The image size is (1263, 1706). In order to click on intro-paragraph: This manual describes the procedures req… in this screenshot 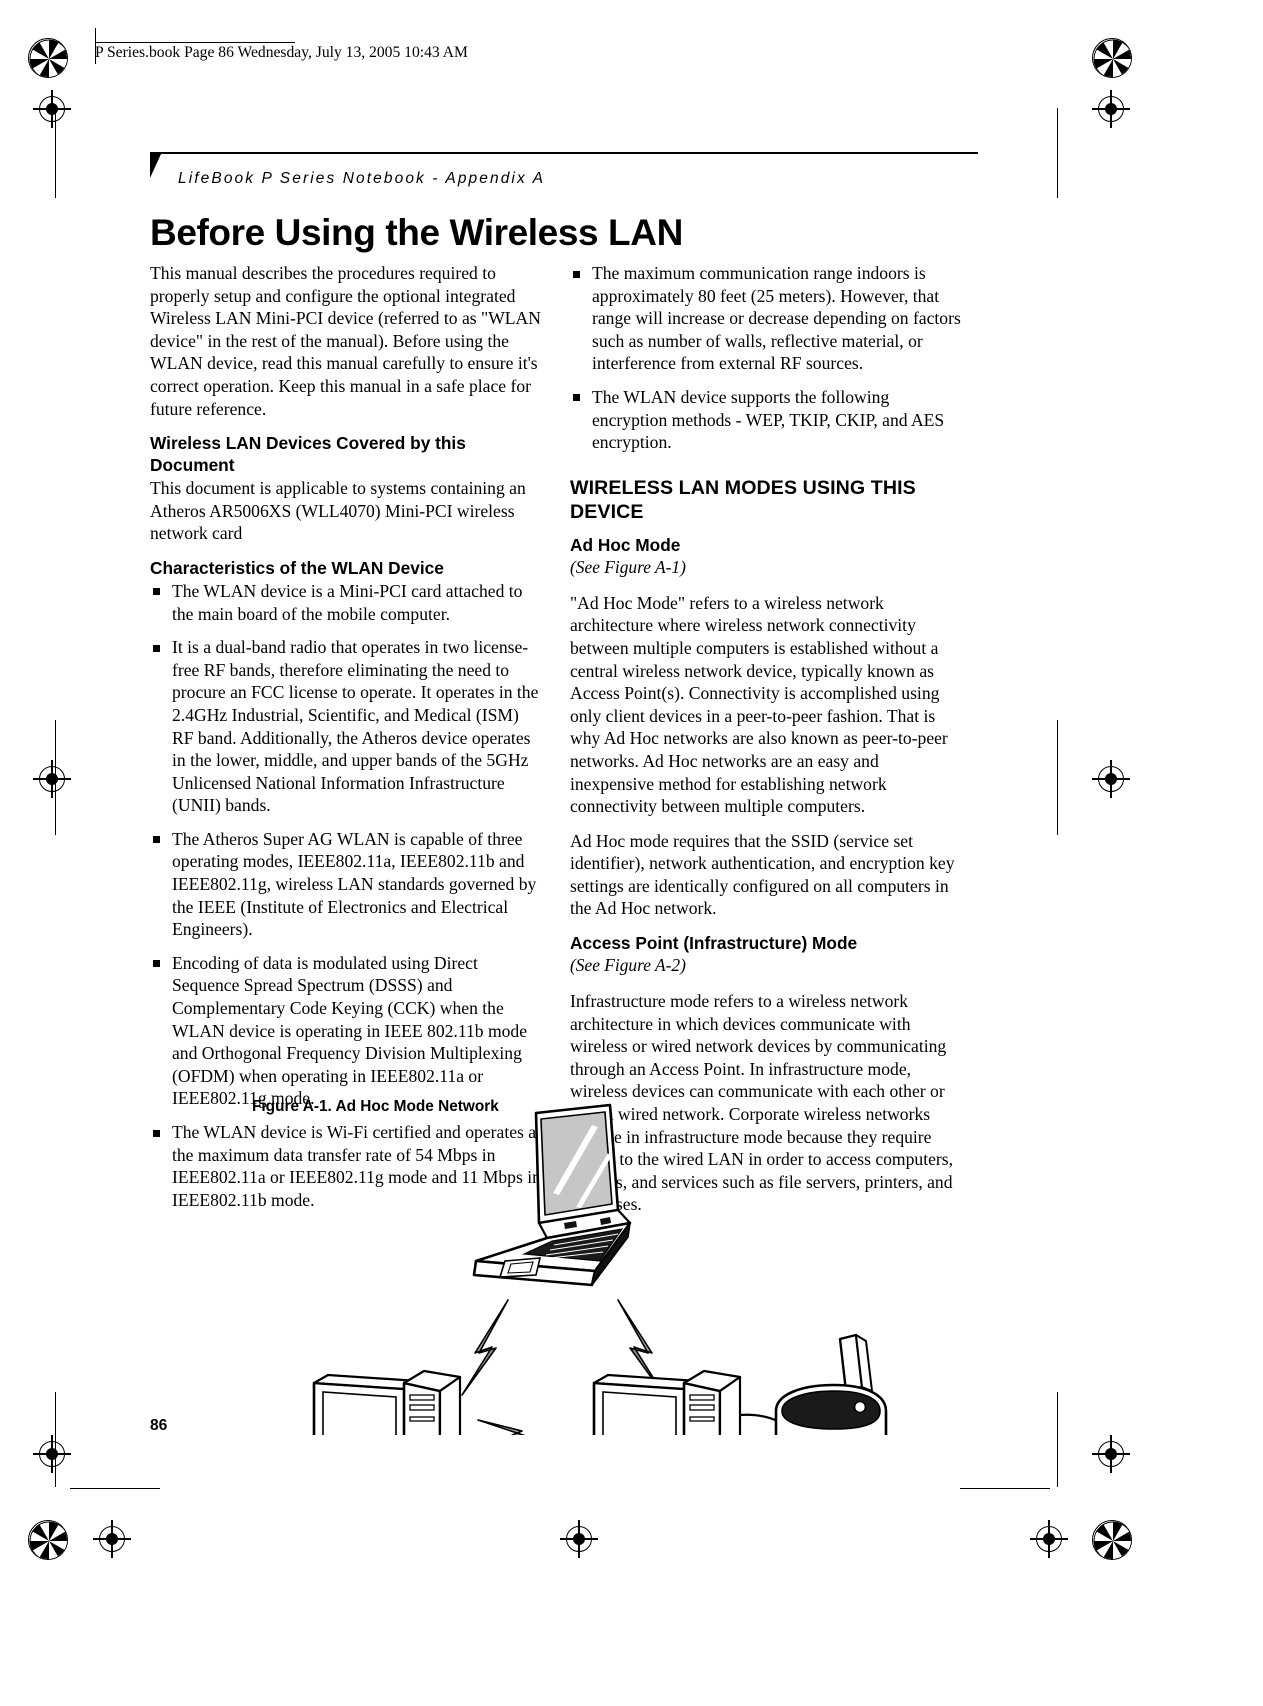, I will do `click(345, 341)`.